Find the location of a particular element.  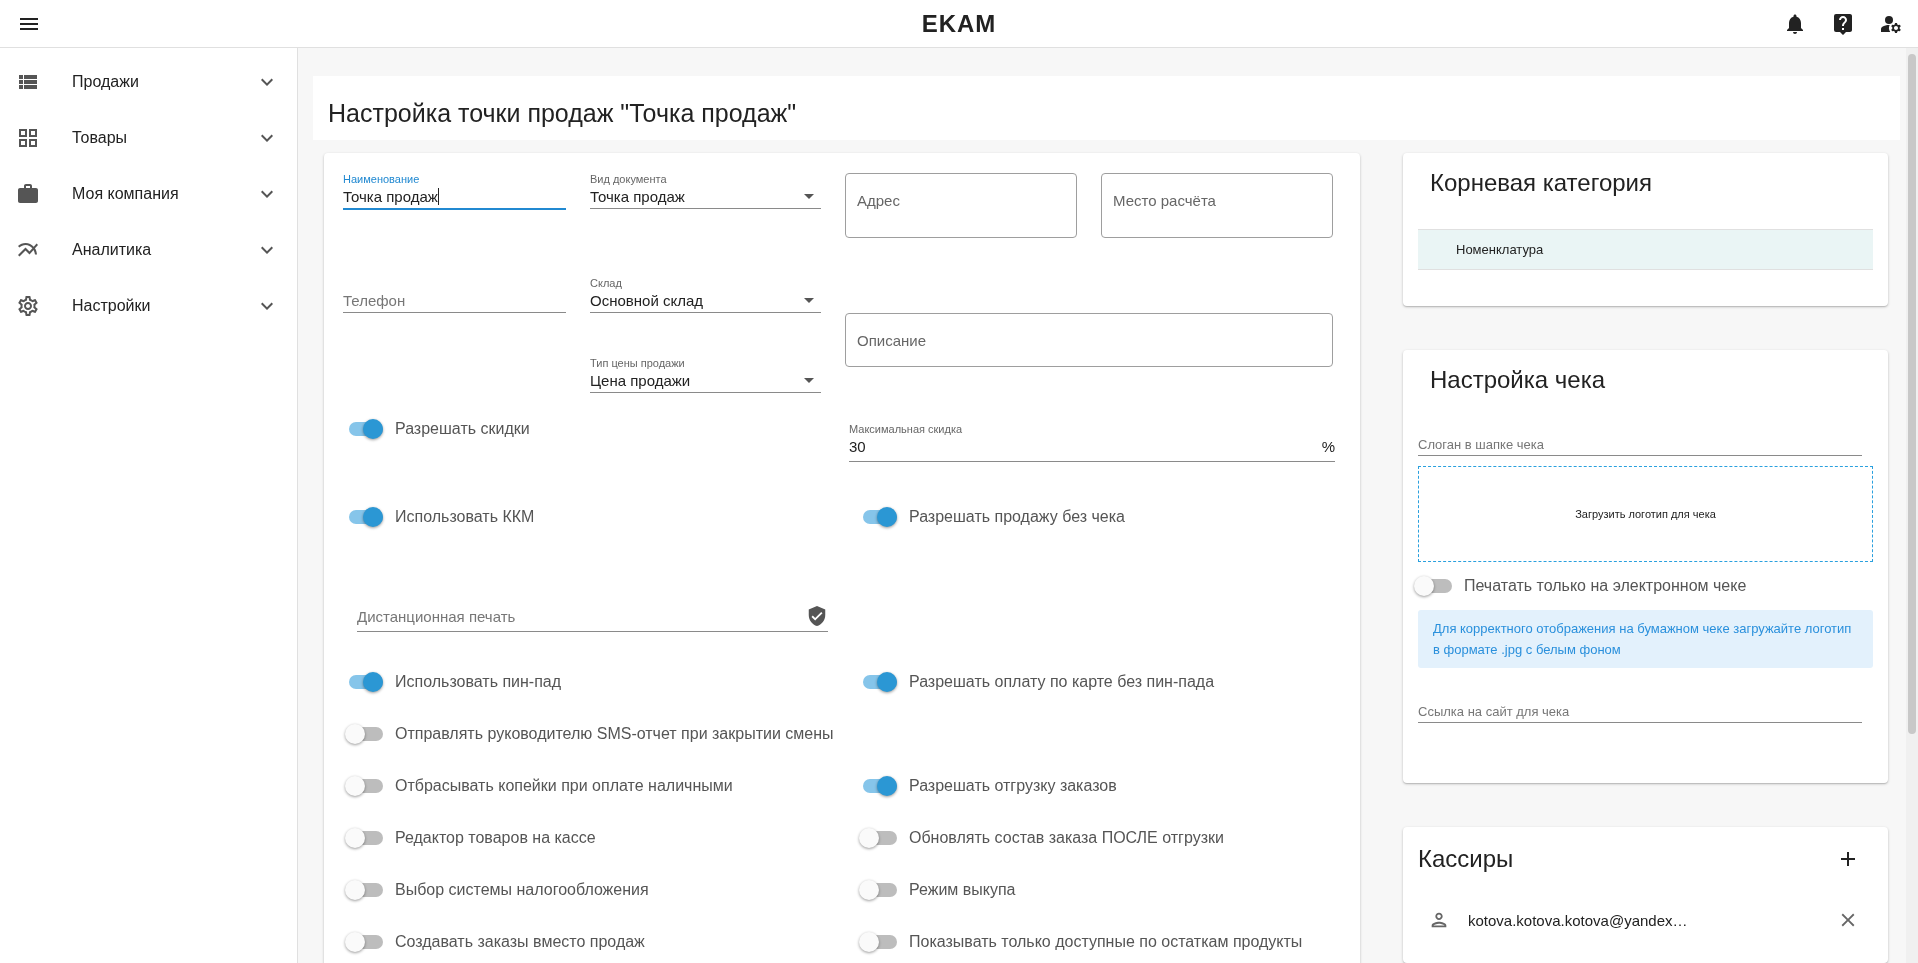

shield-check-icon is located at coordinates (817, 616).